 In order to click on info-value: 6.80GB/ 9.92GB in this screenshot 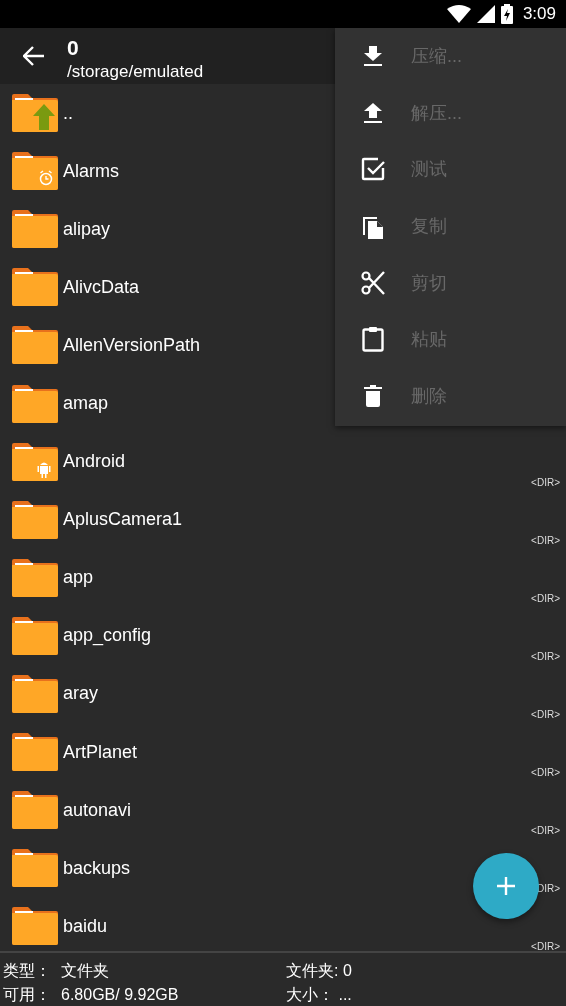, I will do `click(120, 995)`.